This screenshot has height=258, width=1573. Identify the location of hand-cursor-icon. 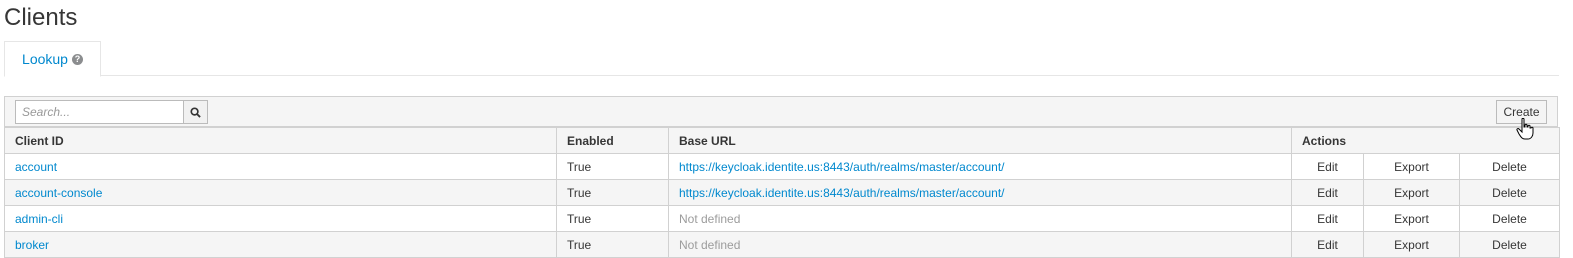
(1525, 129).